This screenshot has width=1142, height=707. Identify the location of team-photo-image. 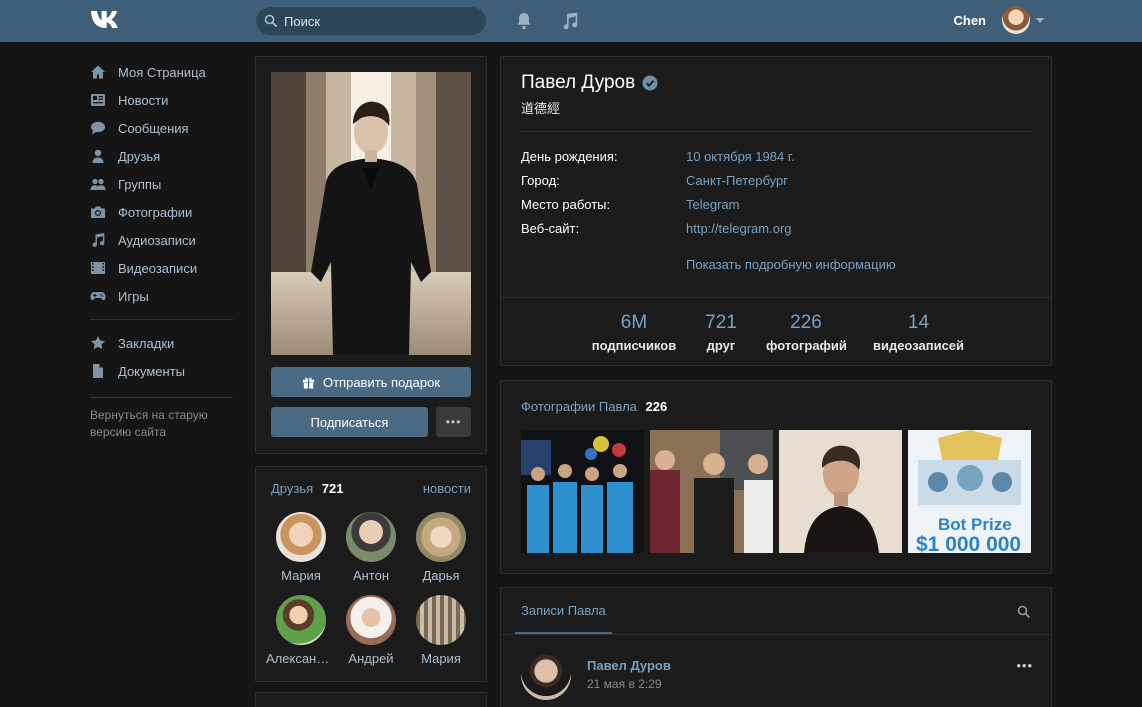
(582, 491).